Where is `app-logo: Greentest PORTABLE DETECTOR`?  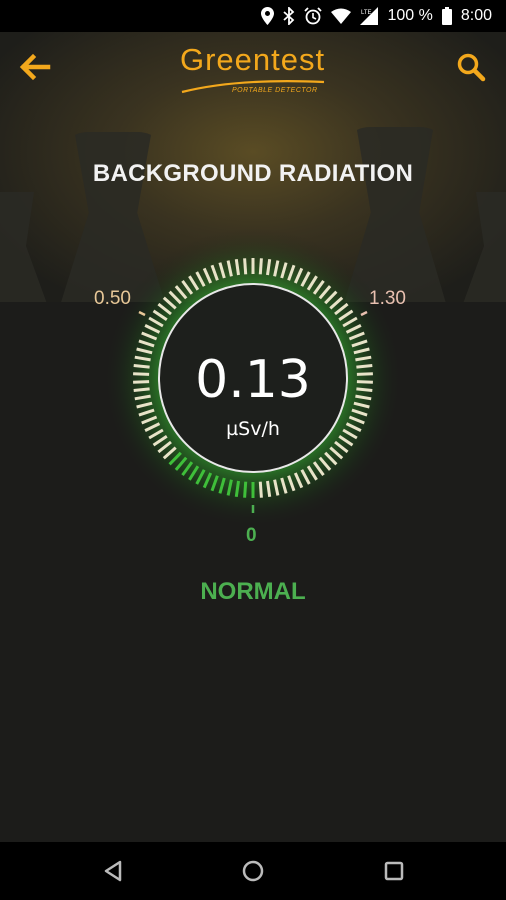 app-logo: Greentest PORTABLE DETECTOR is located at coordinates (255, 71).